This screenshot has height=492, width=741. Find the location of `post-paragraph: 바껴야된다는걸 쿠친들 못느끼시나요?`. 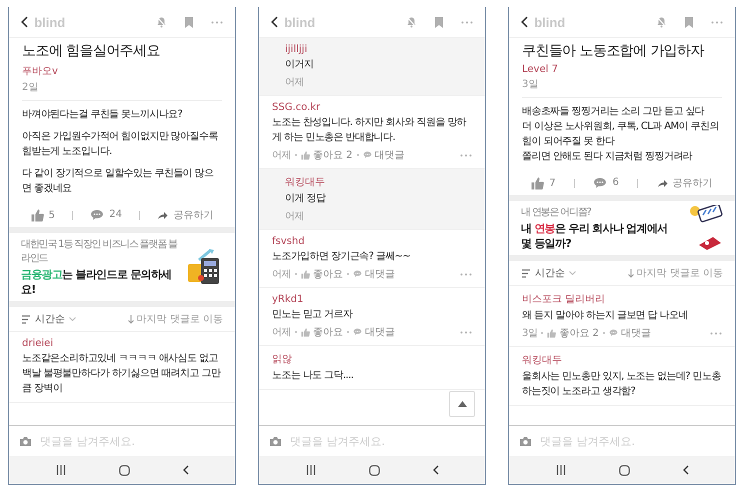

post-paragraph: 바껴야된다는걸 쿠친들 못느끼시나요? is located at coordinates (103, 115).